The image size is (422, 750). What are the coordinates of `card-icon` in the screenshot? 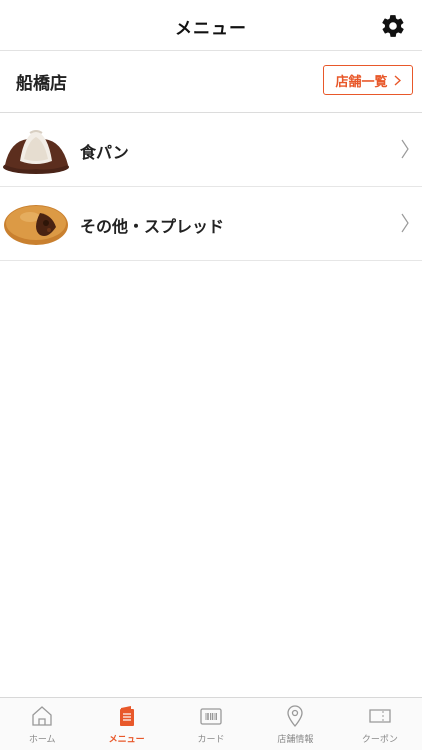 It's located at (211, 716).